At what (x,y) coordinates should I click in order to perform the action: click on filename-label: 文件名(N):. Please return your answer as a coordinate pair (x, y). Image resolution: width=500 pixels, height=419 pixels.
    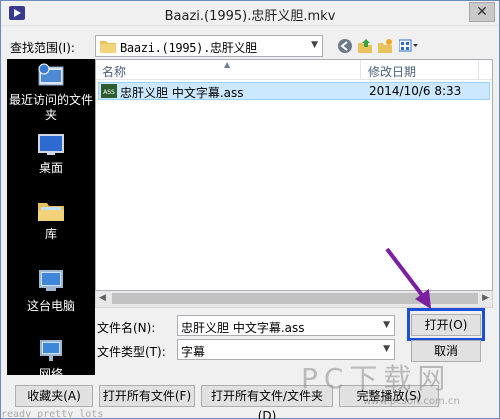
    Looking at the image, I should click on (126, 328).